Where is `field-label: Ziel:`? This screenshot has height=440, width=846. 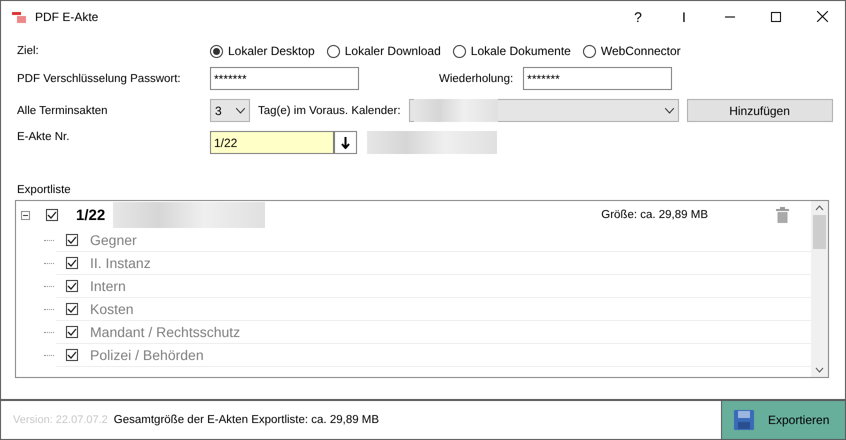
field-label: Ziel: is located at coordinates (28, 51).